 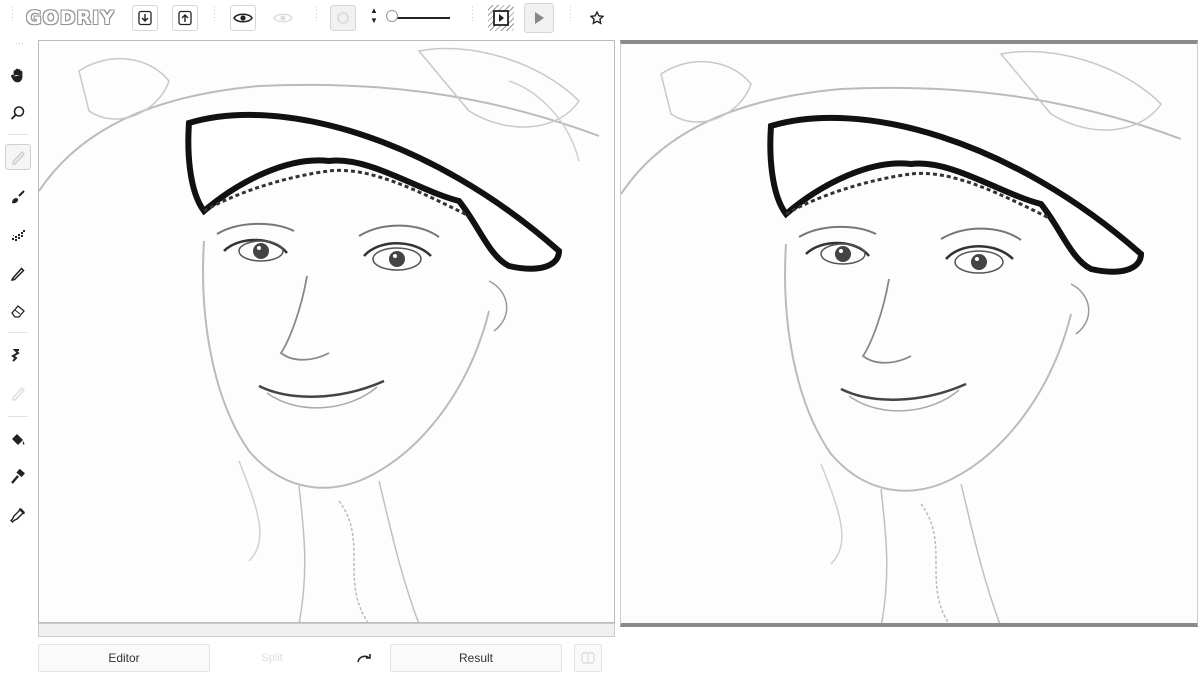 What do you see at coordinates (70, 18) in the screenshot?
I see `app-logo: GODRIY` at bounding box center [70, 18].